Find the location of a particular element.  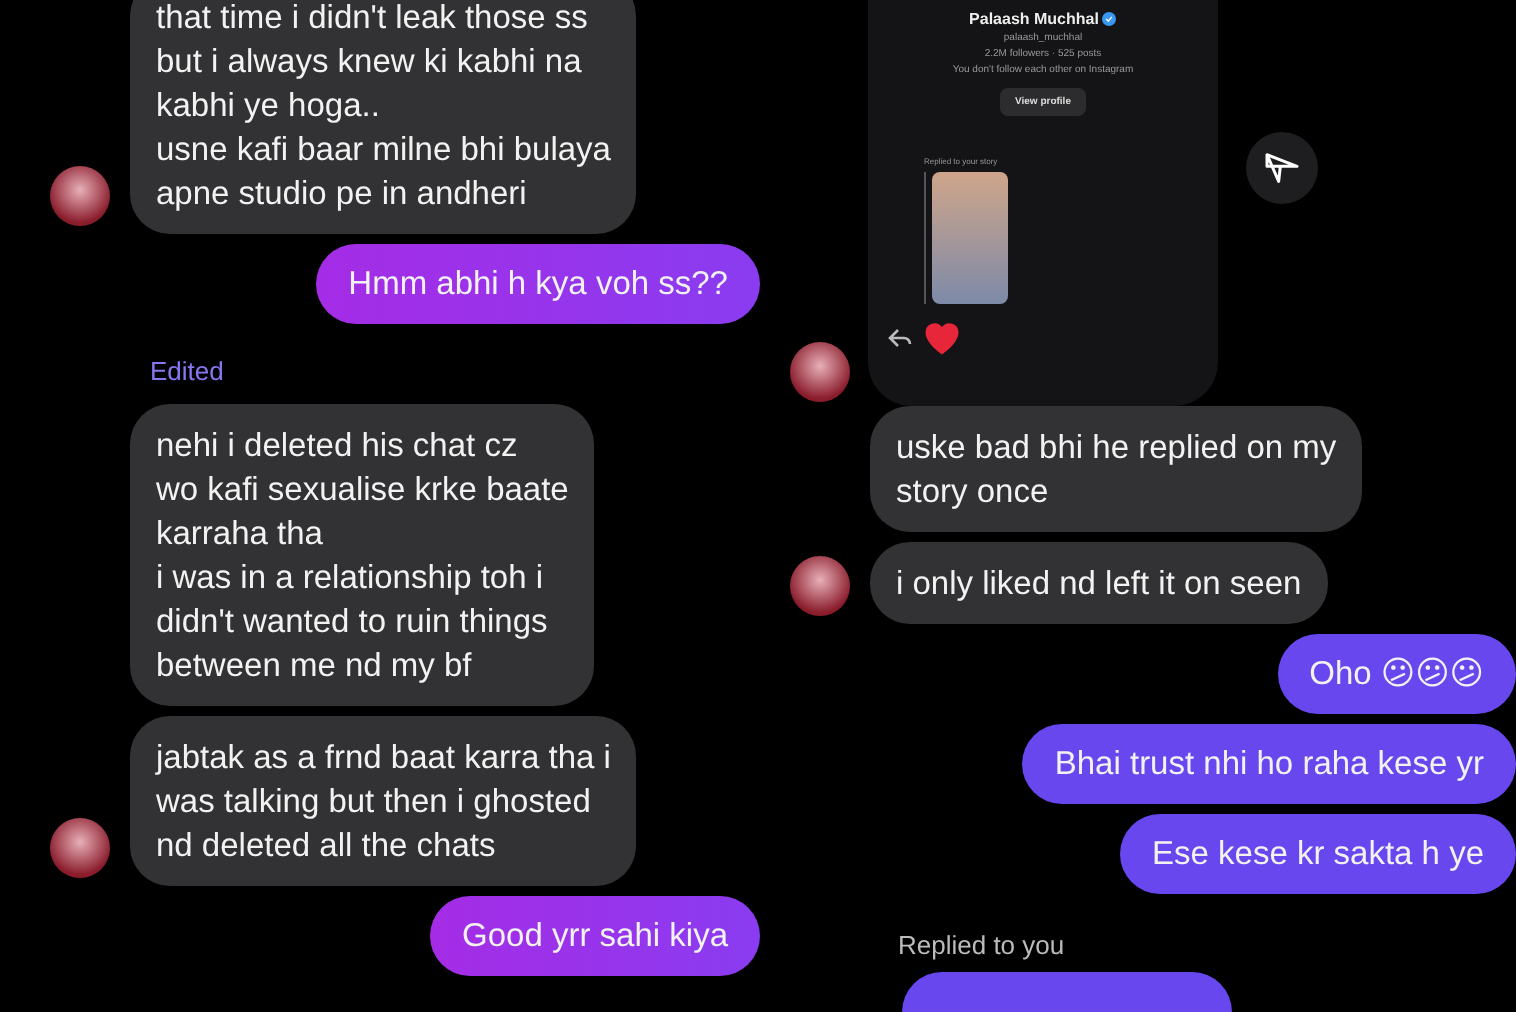

incoming-message: i only liked nd left it on seen is located at coordinates (1099, 583).